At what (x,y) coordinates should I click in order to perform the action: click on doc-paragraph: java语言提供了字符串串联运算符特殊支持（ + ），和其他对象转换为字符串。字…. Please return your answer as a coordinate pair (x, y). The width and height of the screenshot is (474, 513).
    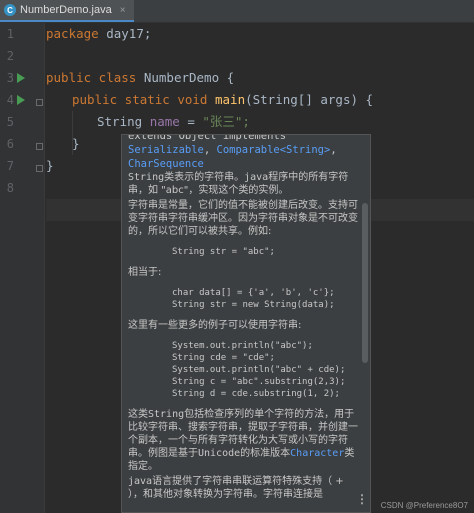
    Looking at the image, I should click on (243, 488).